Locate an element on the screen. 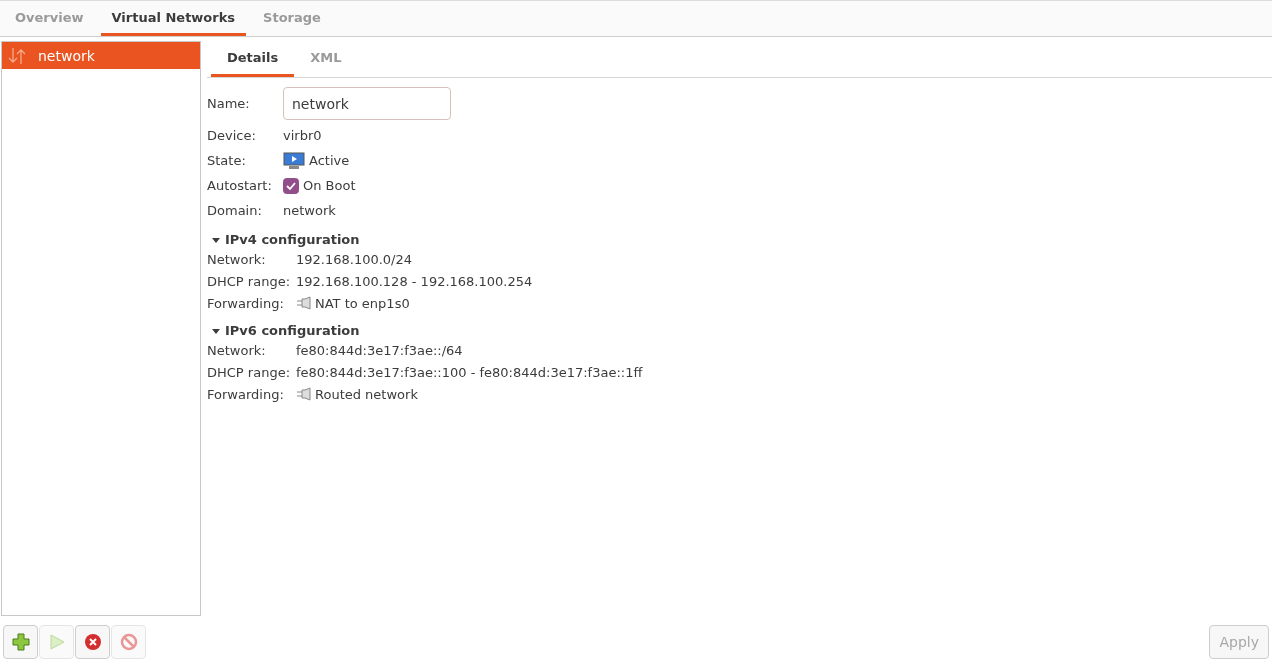 This screenshot has height=666, width=1272. add-button is located at coordinates (20, 642).